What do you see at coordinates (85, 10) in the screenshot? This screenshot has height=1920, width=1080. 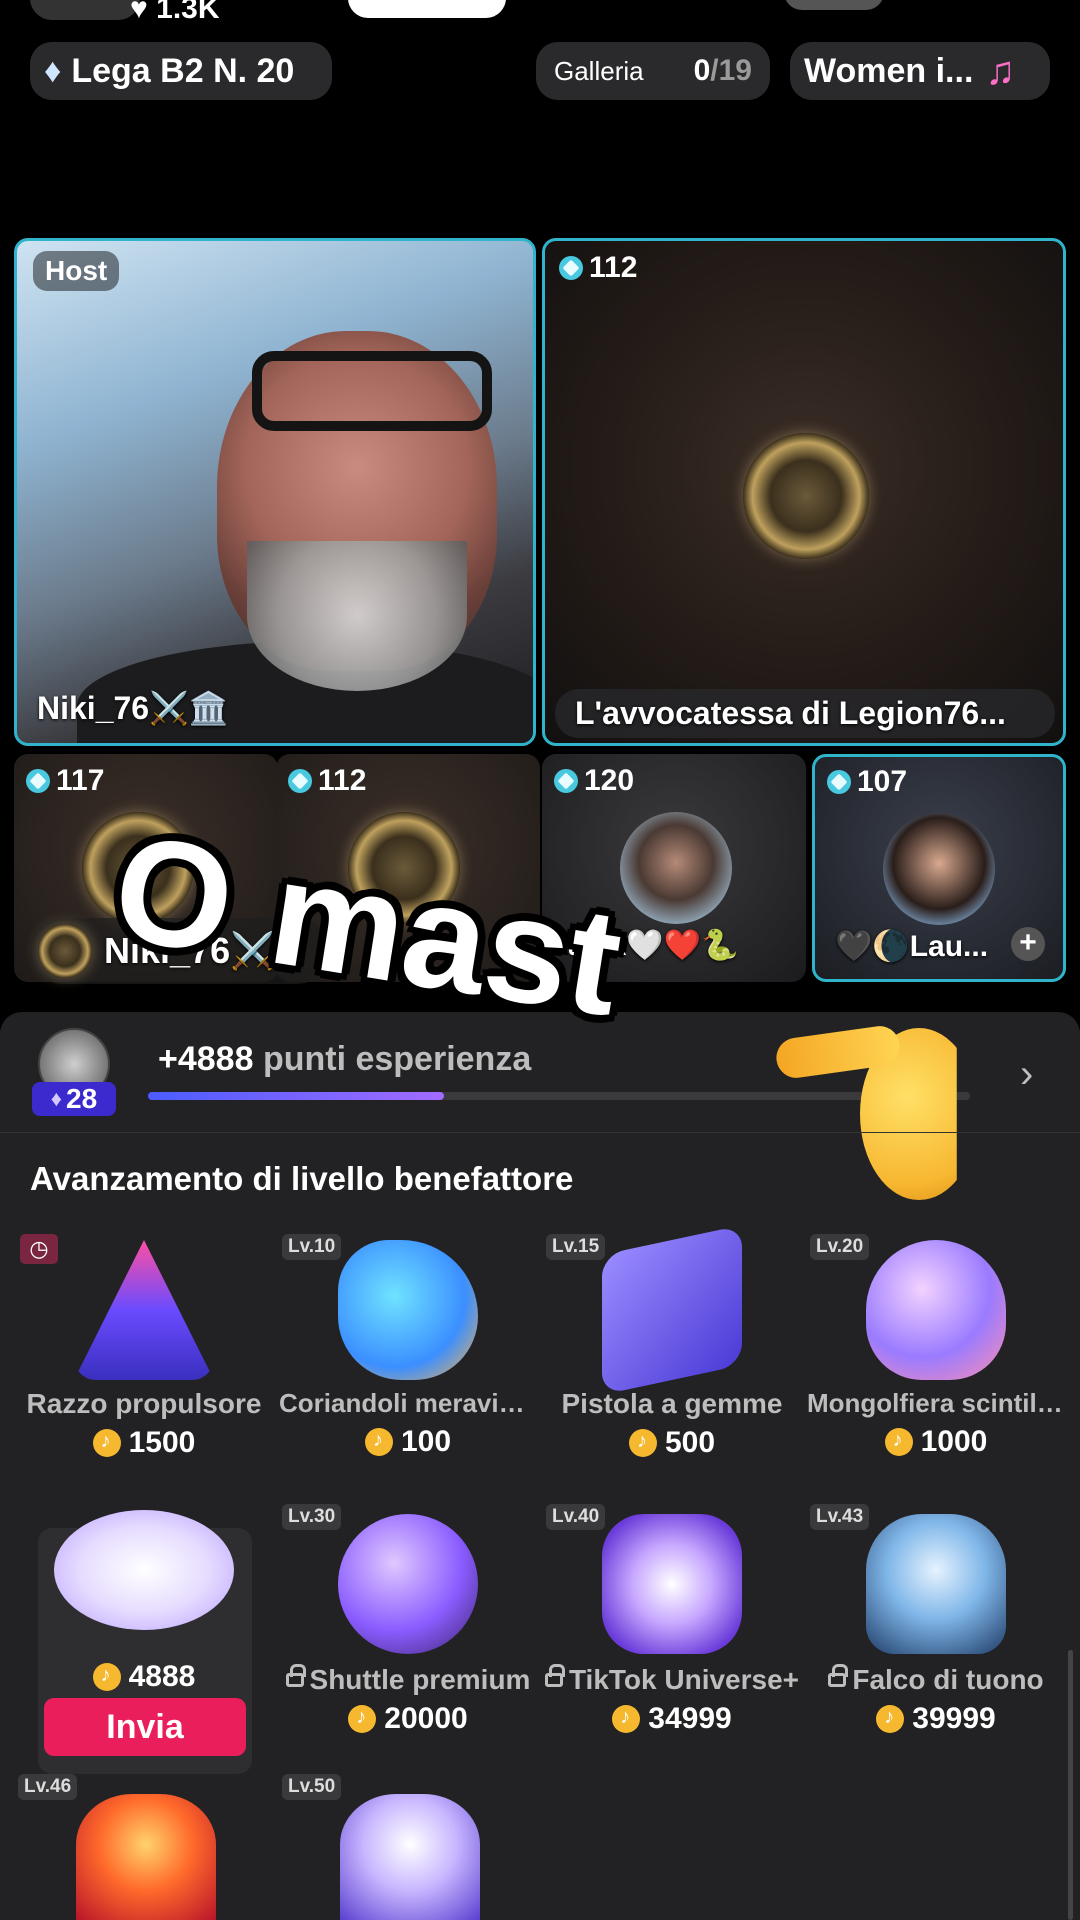 I see `host-avatar-fragment` at bounding box center [85, 10].